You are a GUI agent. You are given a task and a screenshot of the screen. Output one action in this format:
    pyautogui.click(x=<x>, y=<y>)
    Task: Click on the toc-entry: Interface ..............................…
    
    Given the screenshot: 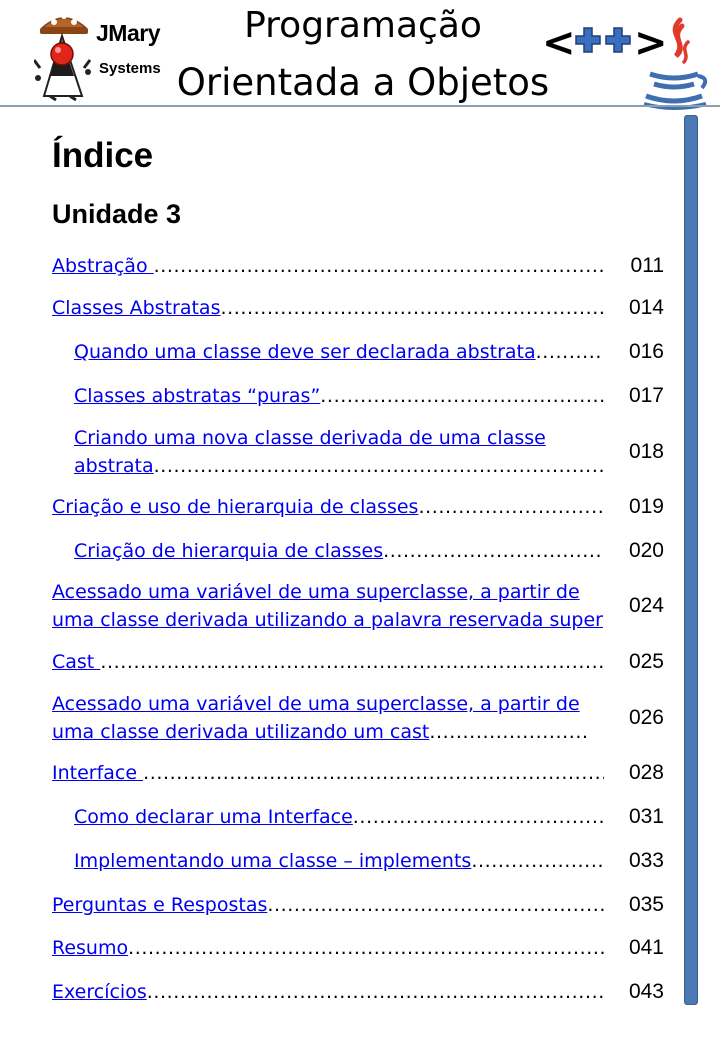 What is the action you would take?
    pyautogui.click(x=358, y=773)
    